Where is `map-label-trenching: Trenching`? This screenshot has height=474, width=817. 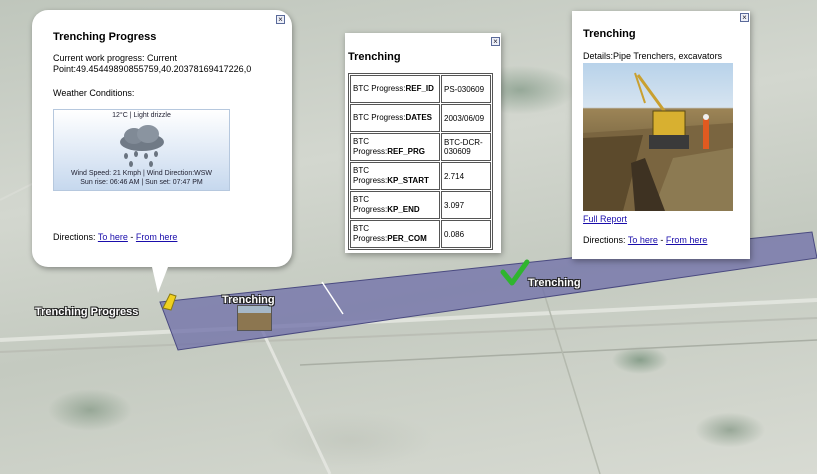 map-label-trenching: Trenching is located at coordinates (248, 300).